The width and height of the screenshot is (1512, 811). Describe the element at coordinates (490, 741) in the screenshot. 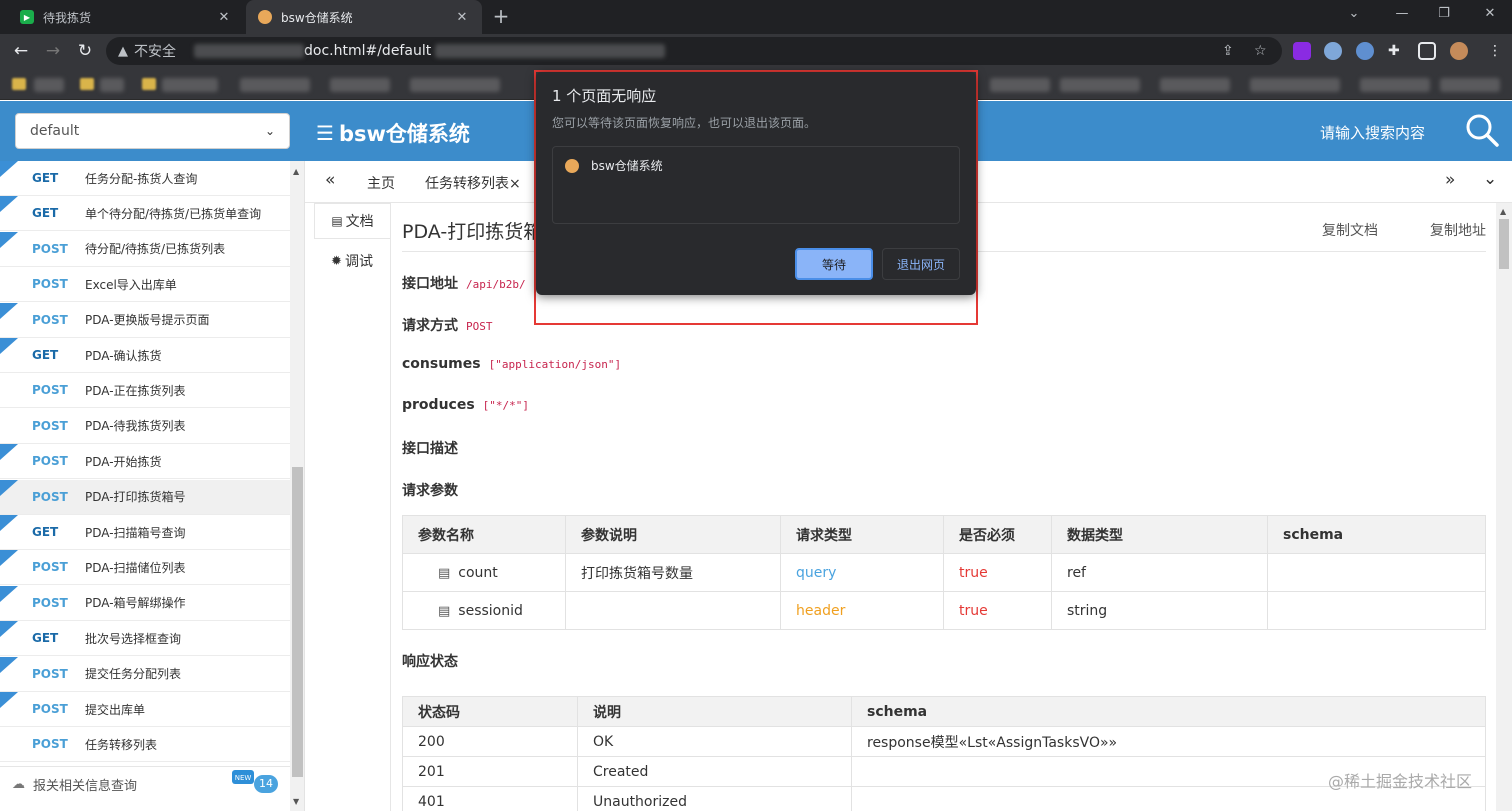

I see `status-code: 200` at that location.